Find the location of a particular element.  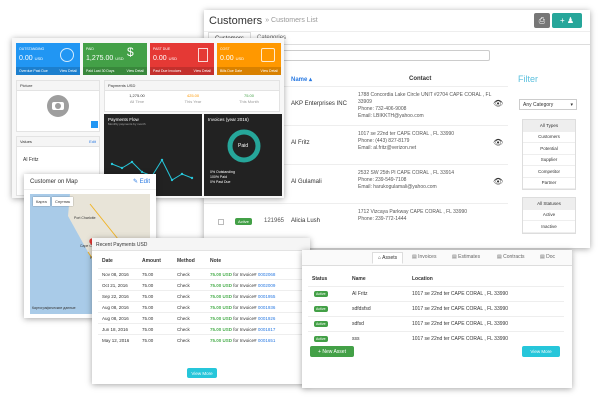

tab-doc: ▤ Doc is located at coordinates (547, 257).